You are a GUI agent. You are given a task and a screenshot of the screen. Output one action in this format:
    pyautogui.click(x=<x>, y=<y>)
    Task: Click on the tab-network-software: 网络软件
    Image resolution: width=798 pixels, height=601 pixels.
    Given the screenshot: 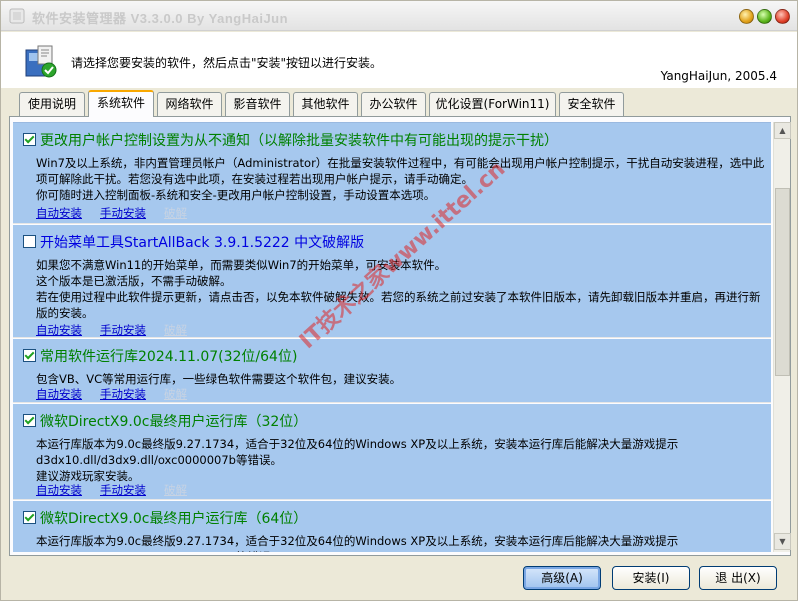 What is the action you would take?
    pyautogui.click(x=189, y=104)
    